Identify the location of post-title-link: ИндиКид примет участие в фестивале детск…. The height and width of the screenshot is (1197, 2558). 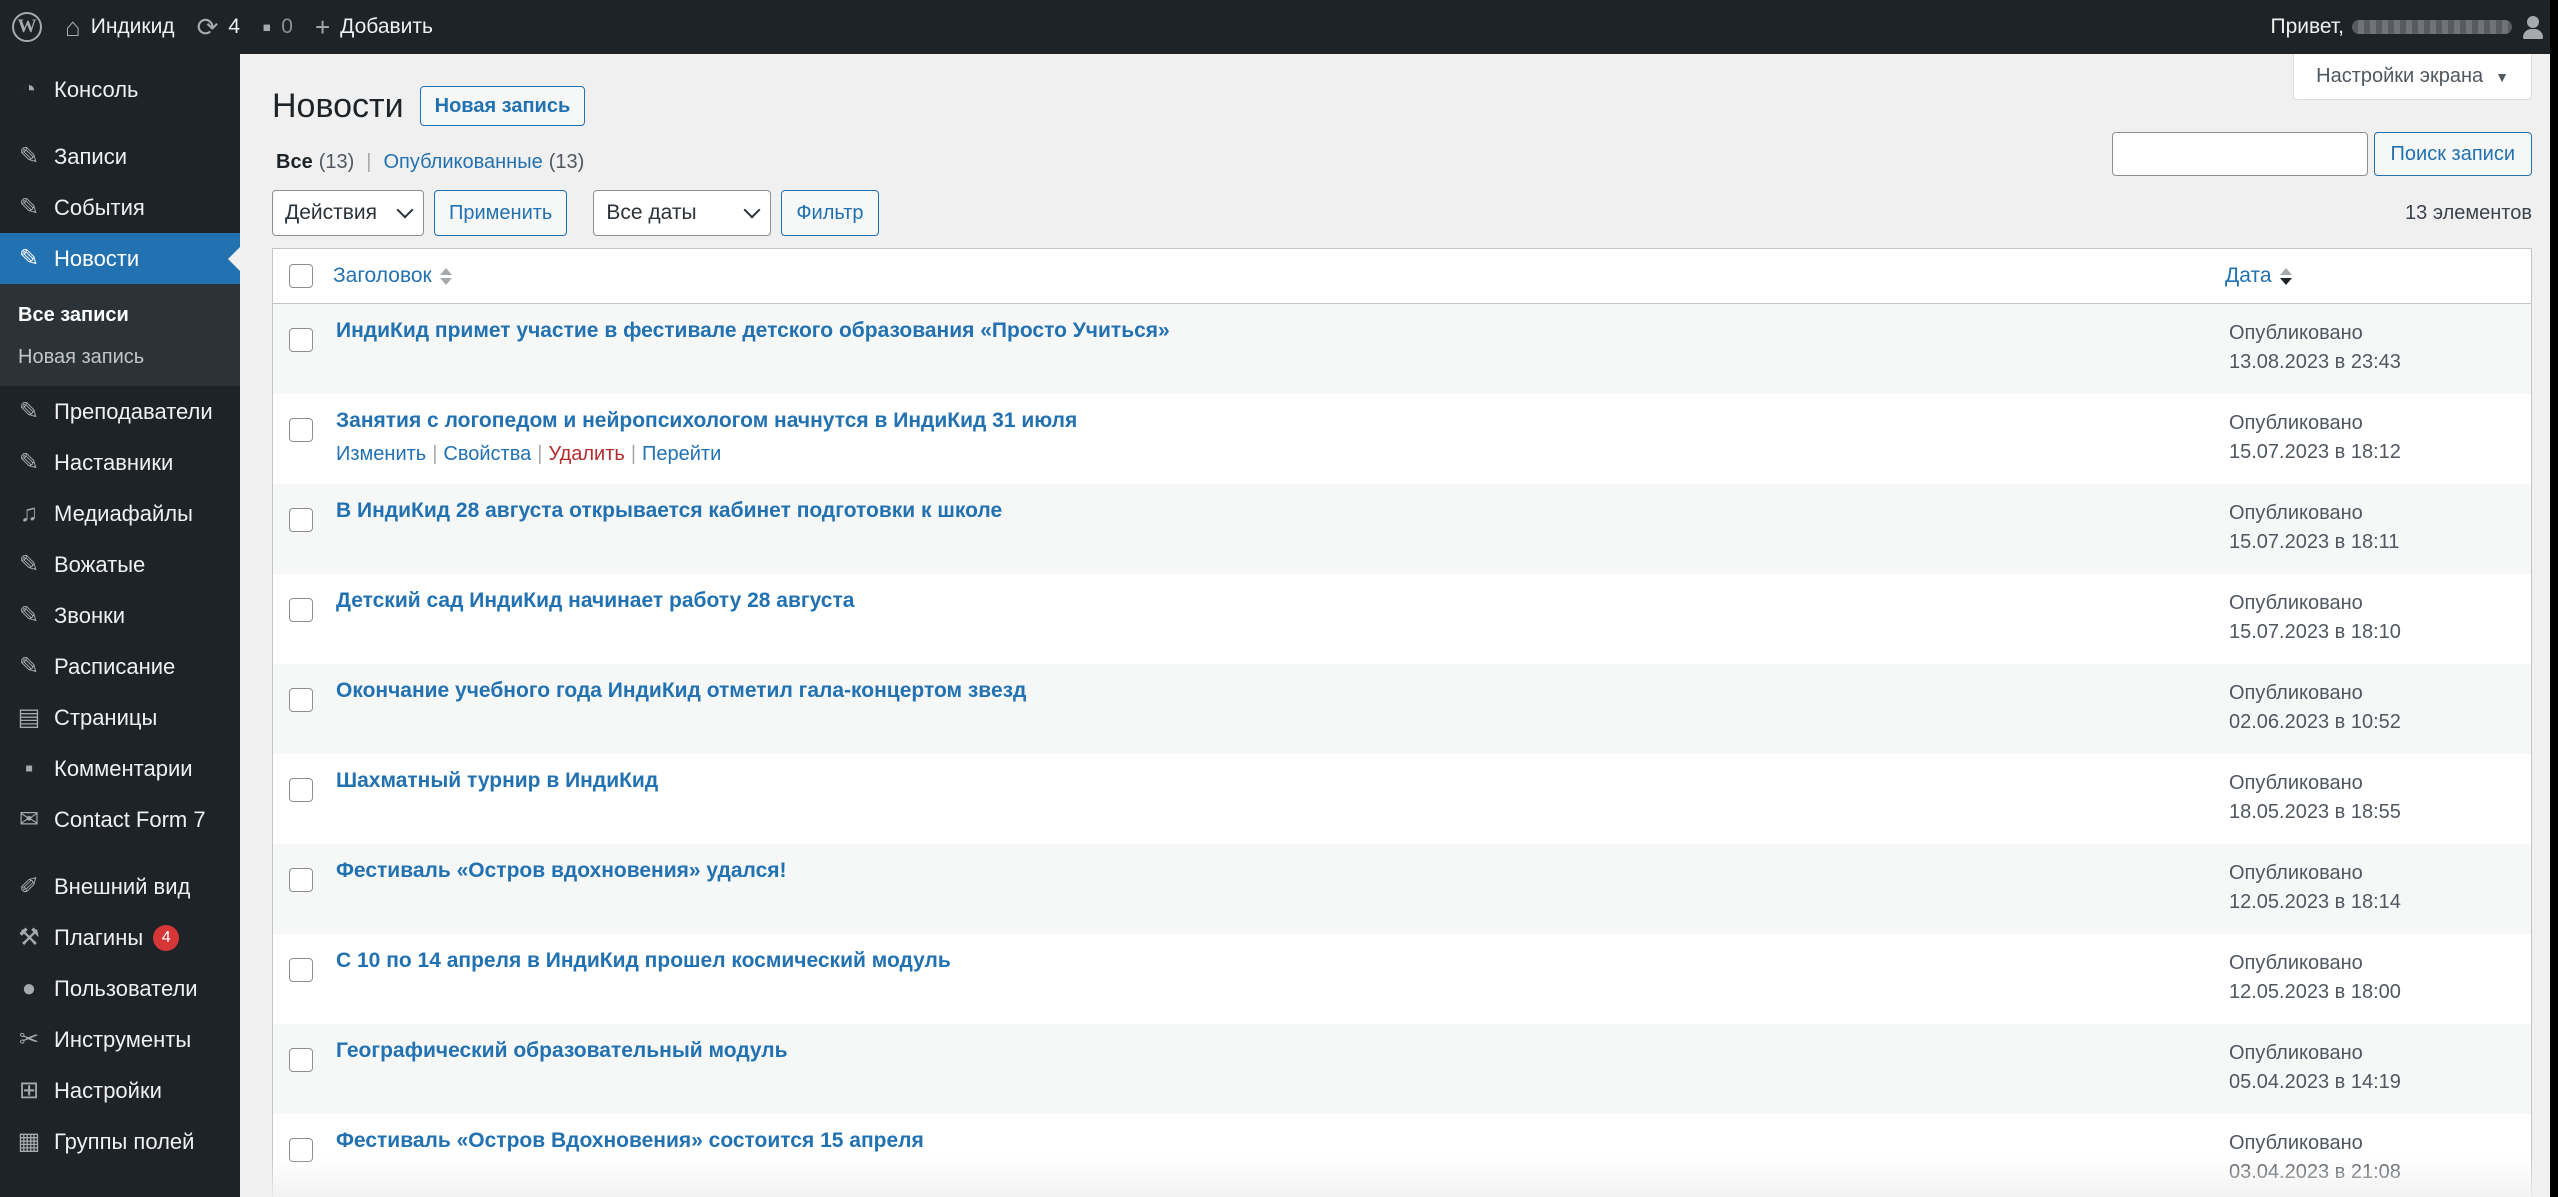
(753, 330).